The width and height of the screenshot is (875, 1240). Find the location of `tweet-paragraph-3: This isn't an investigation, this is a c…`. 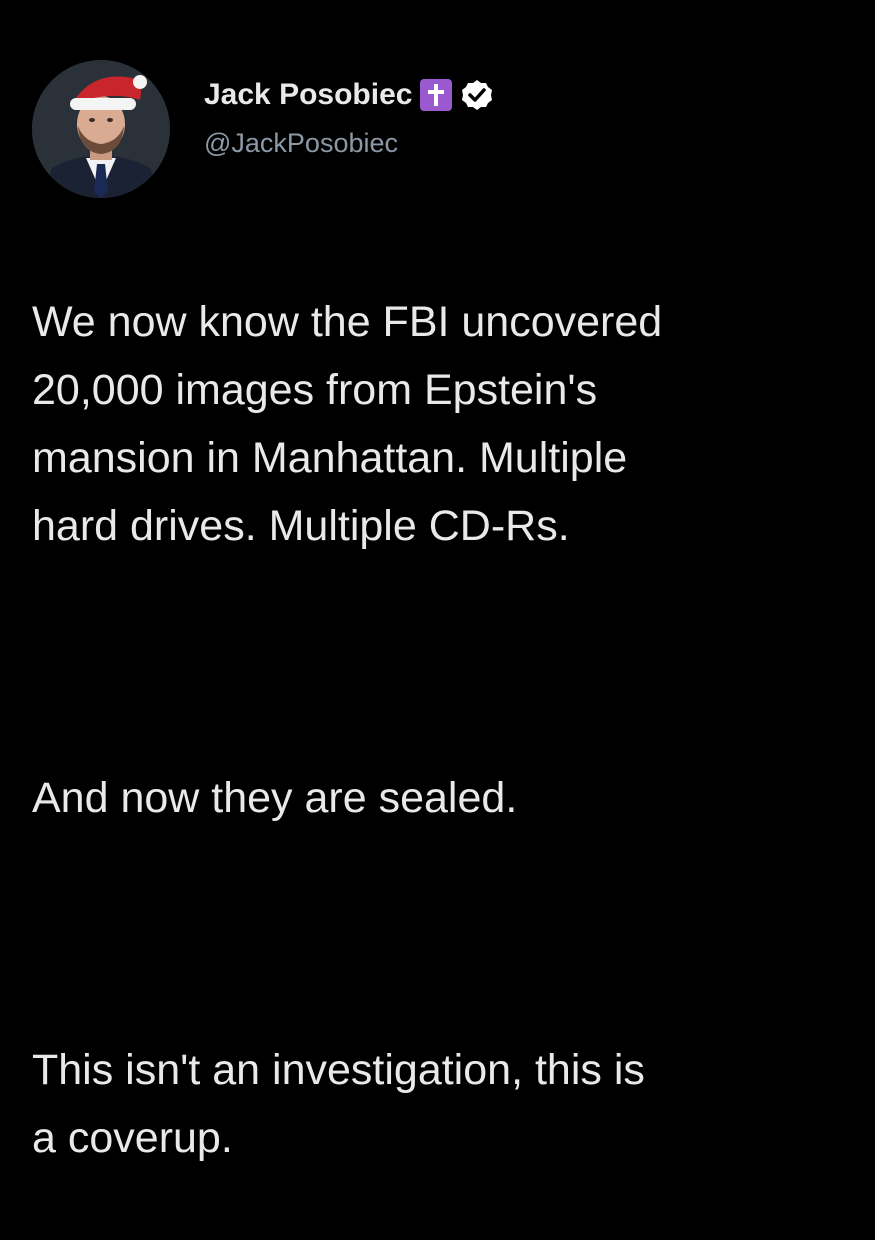

tweet-paragraph-3: This isn't an investigation, this is a c… is located at coordinates (338, 1104).